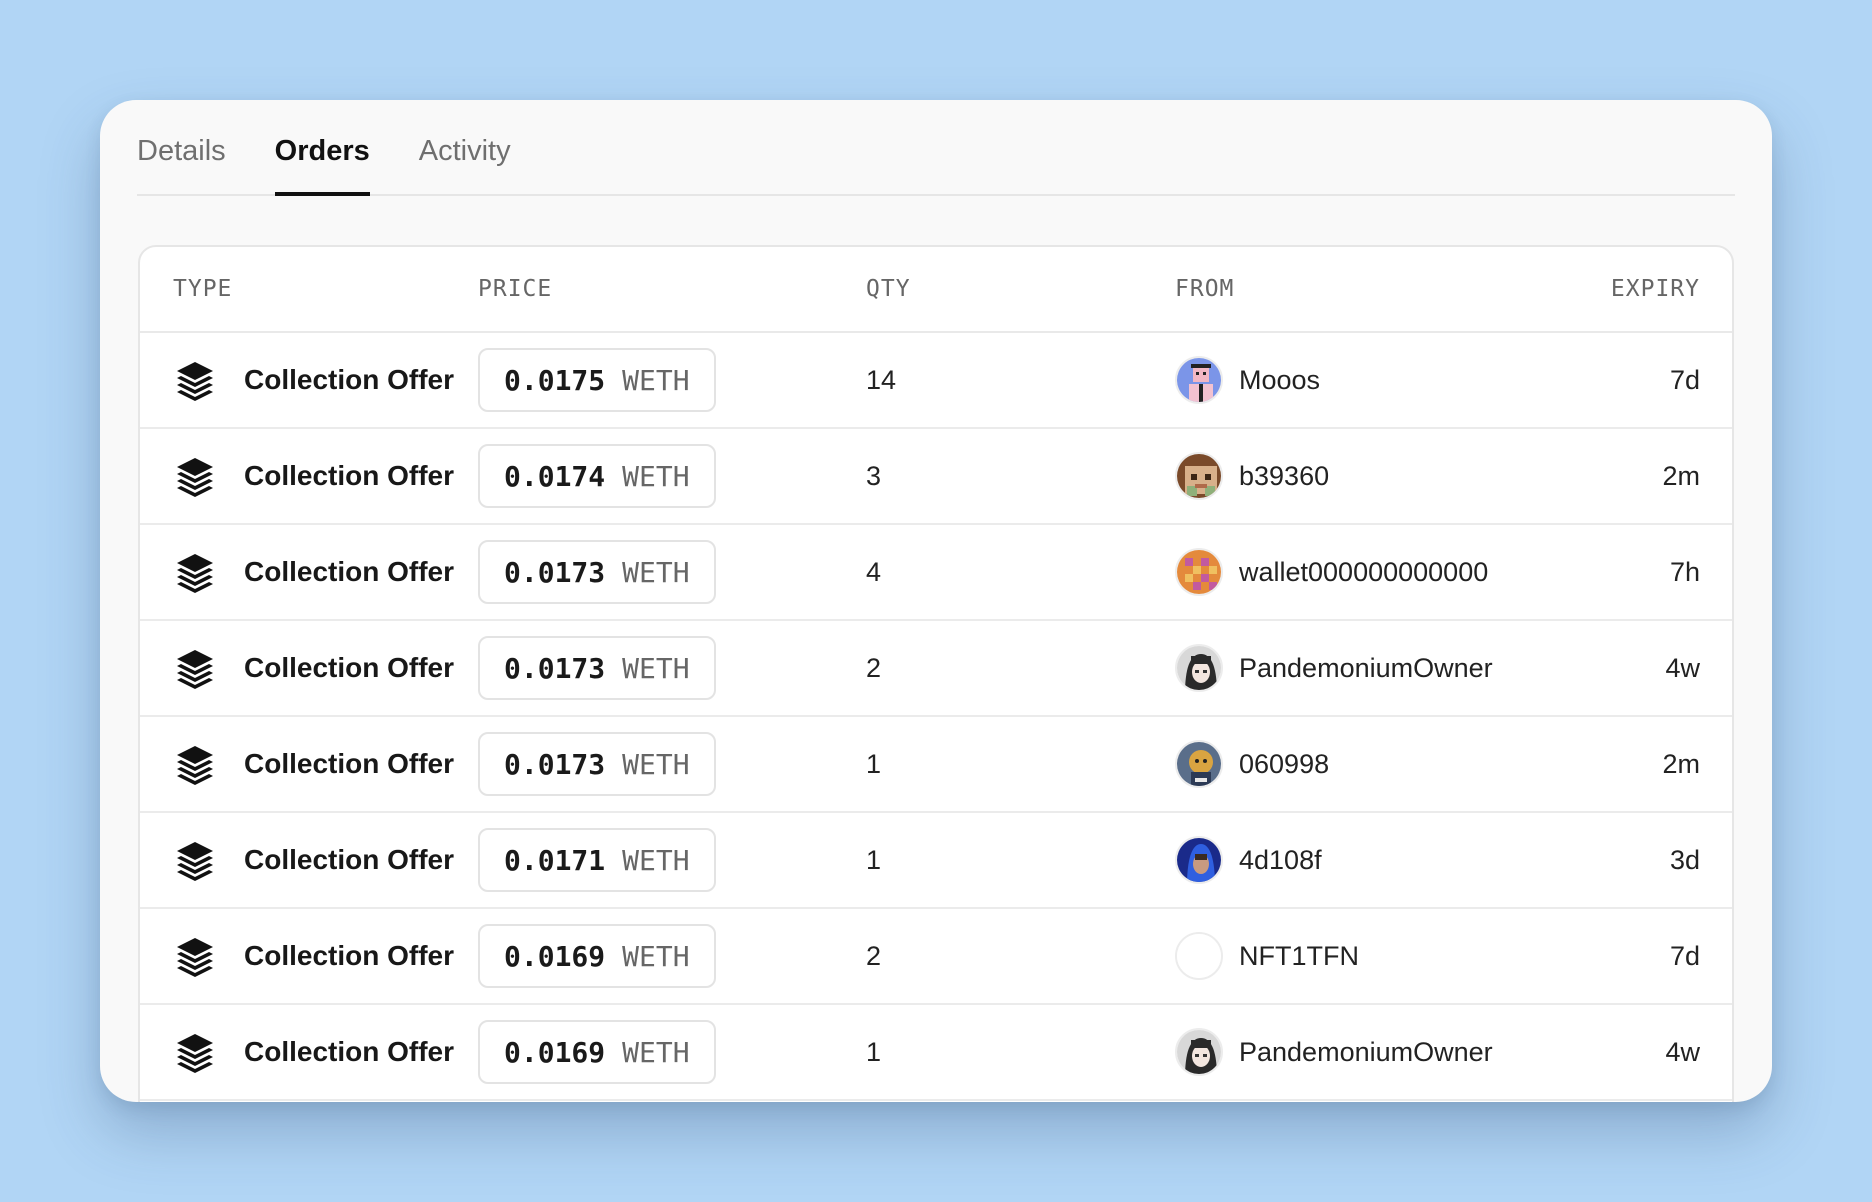  Describe the element at coordinates (1199, 860) in the screenshot. I see `avatar-blue-hood` at that location.